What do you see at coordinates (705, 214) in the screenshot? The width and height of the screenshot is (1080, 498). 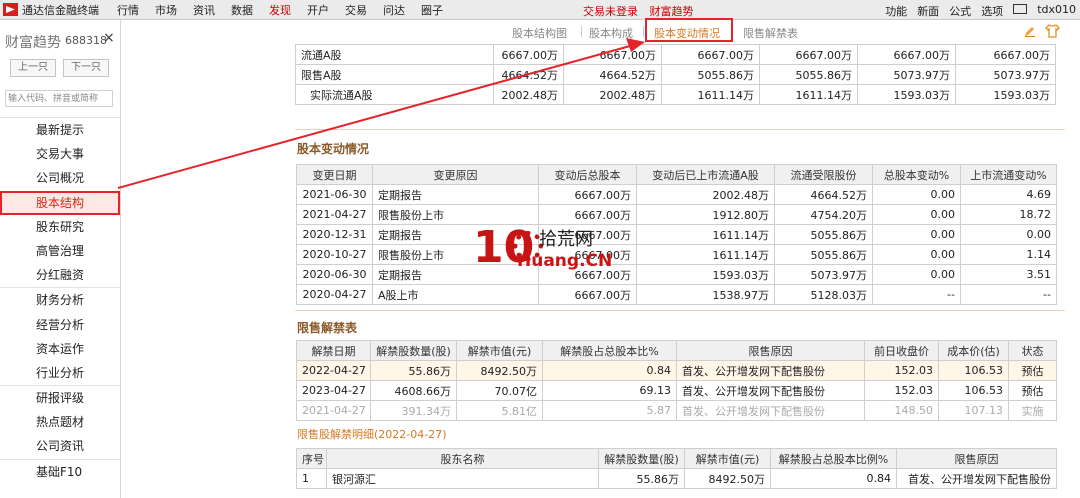 I see `cell: 1912.80万` at bounding box center [705, 214].